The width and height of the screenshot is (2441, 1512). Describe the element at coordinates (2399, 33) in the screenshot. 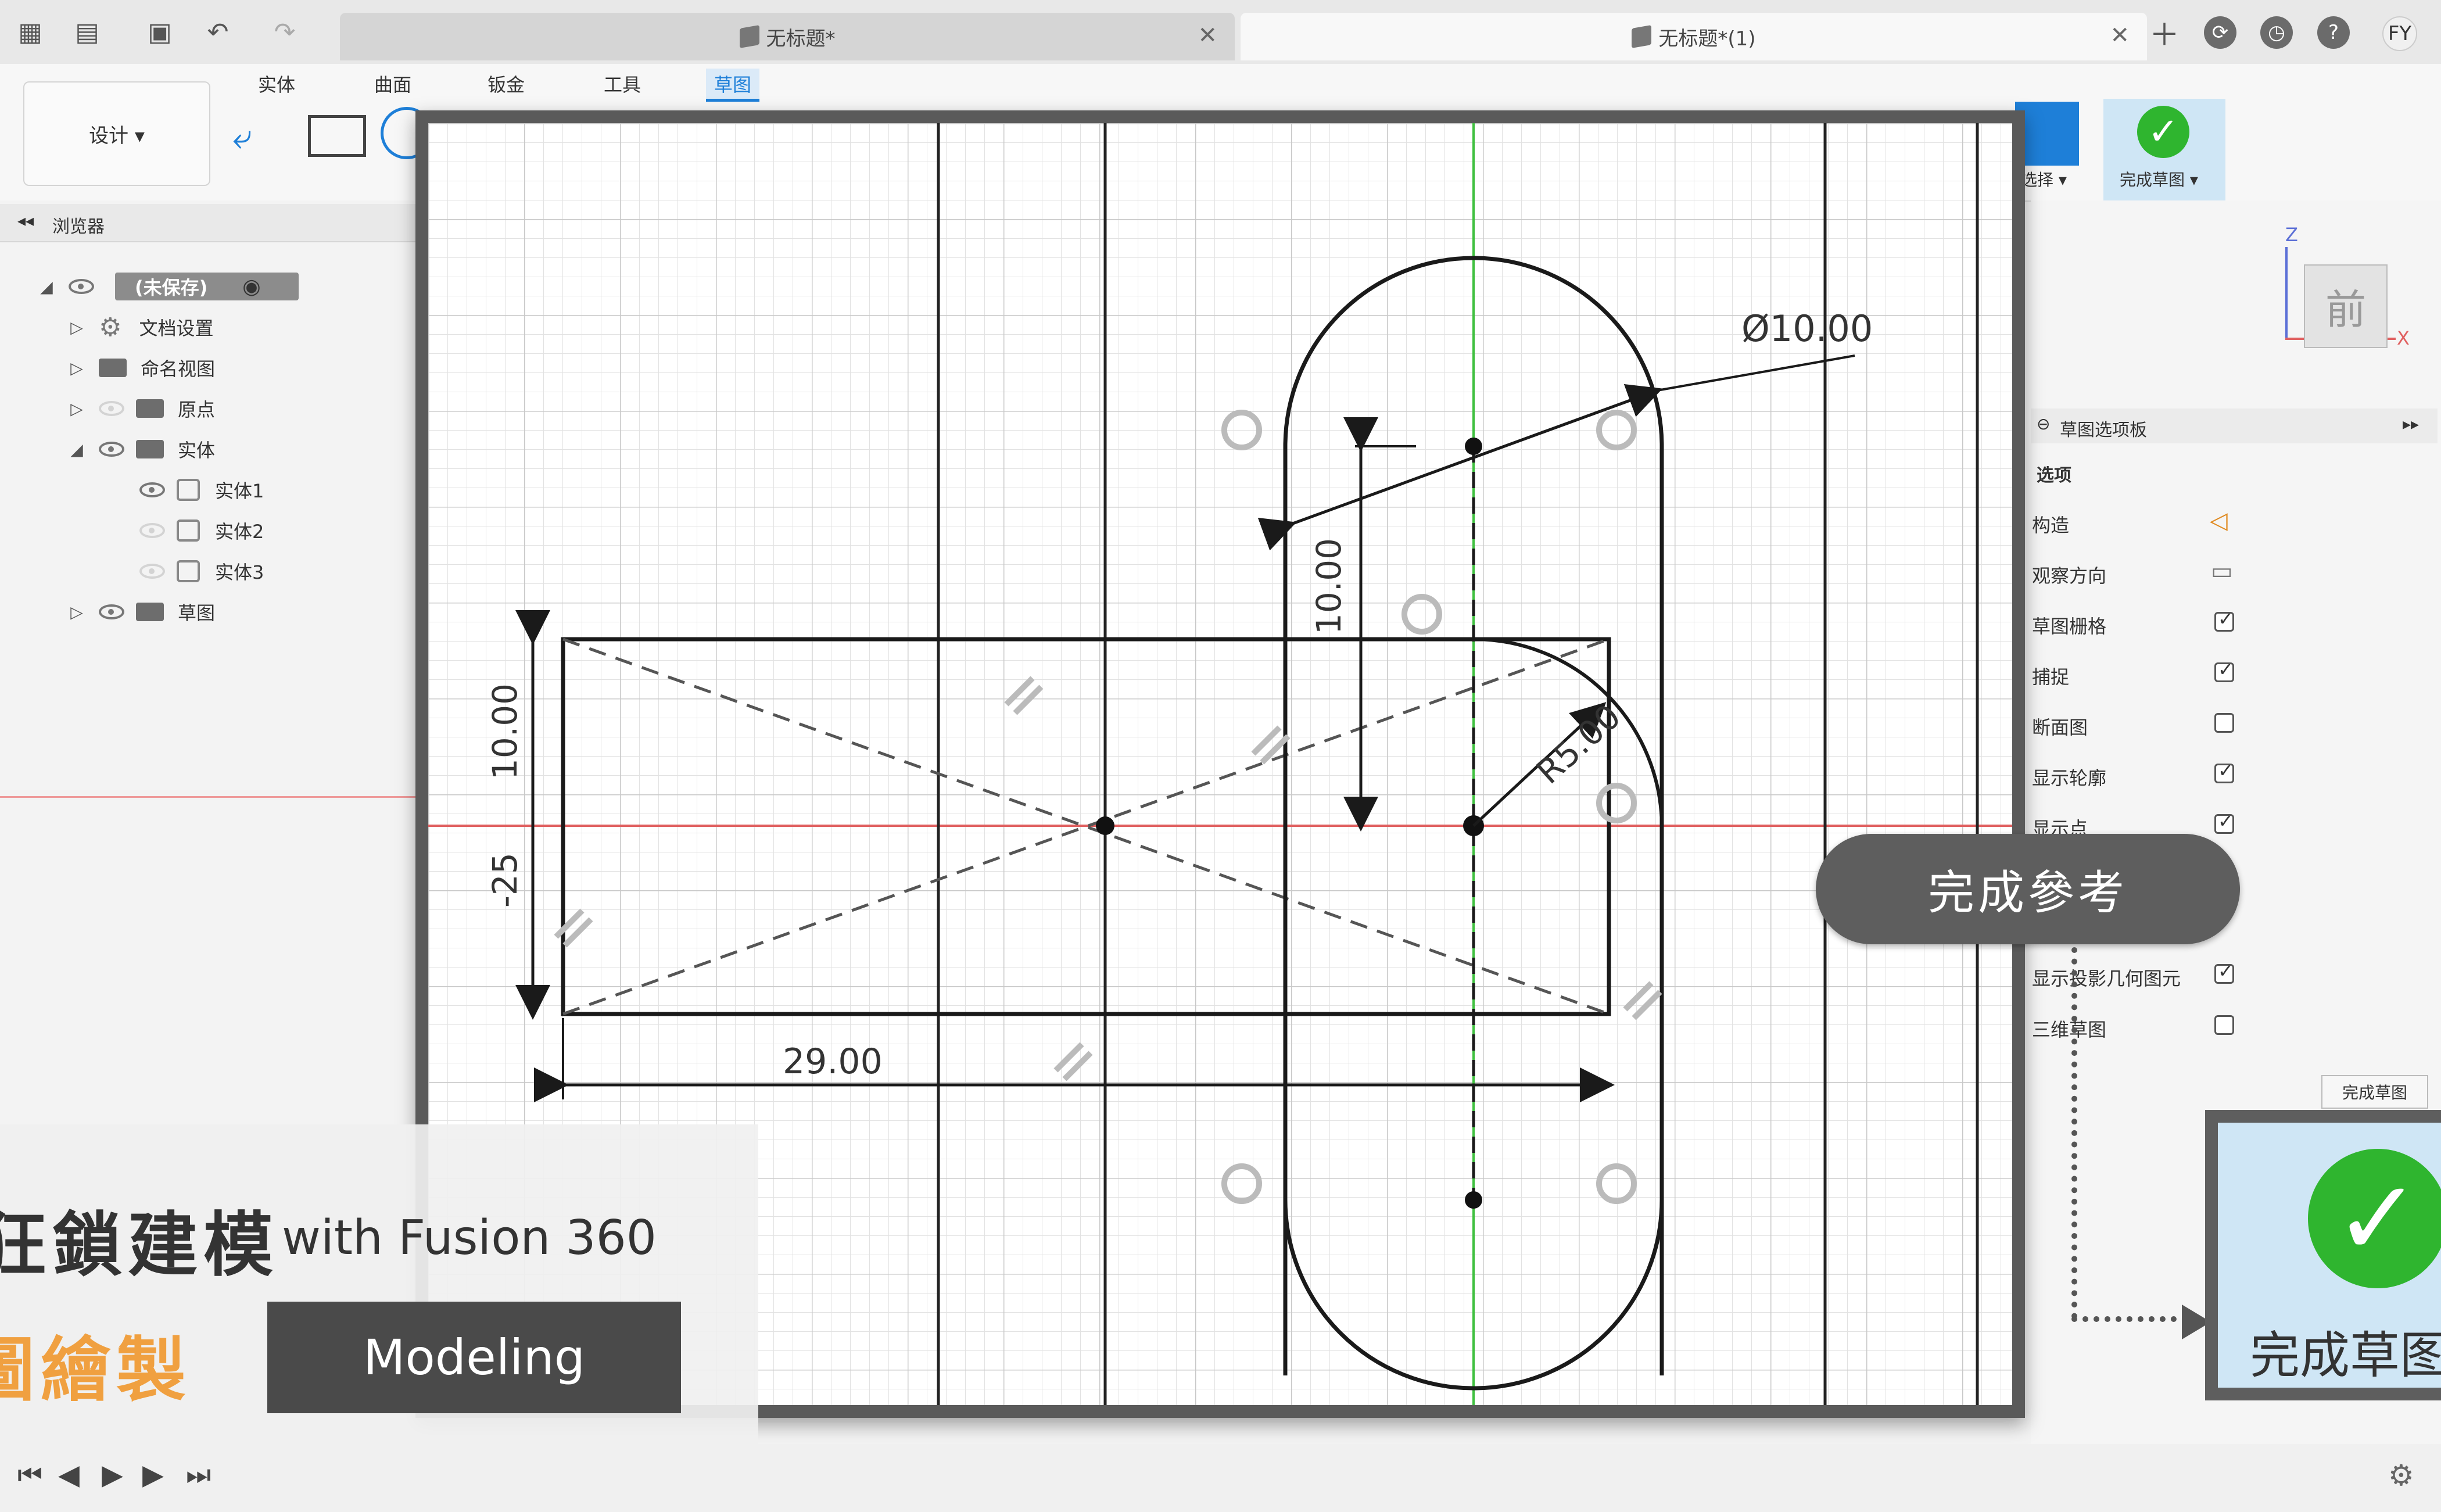

I see `user-avatar: FY` at that location.